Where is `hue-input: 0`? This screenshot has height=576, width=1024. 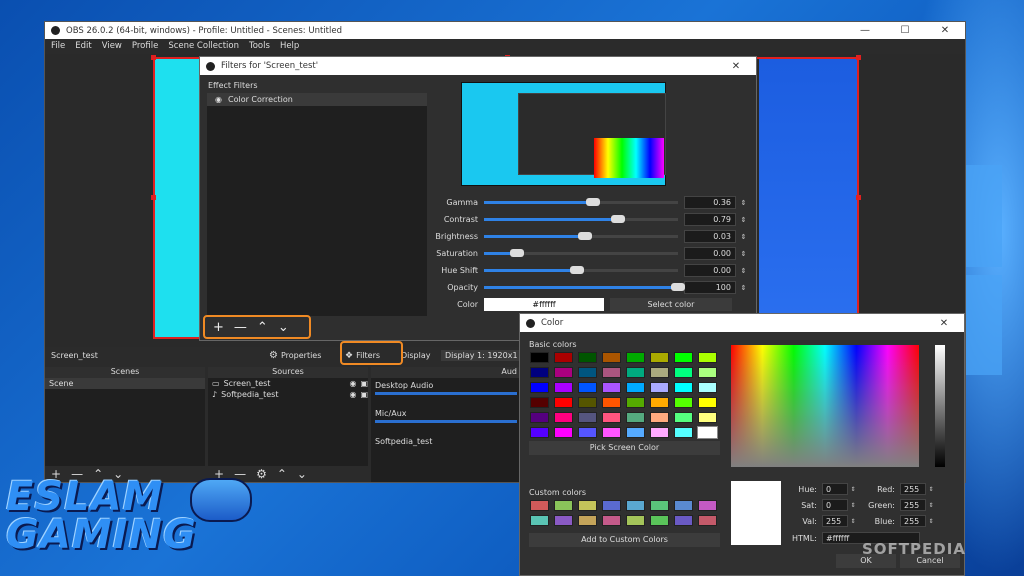
hue-input: 0 is located at coordinates (835, 489).